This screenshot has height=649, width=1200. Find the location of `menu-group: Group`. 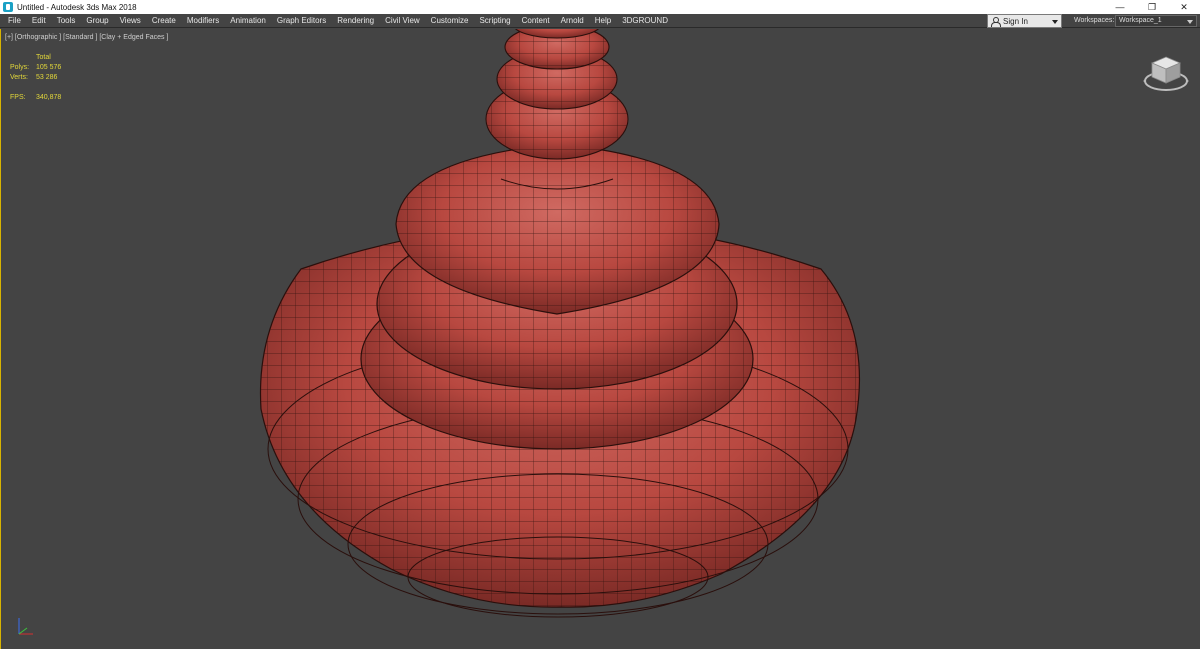

menu-group: Group is located at coordinates (97, 21).